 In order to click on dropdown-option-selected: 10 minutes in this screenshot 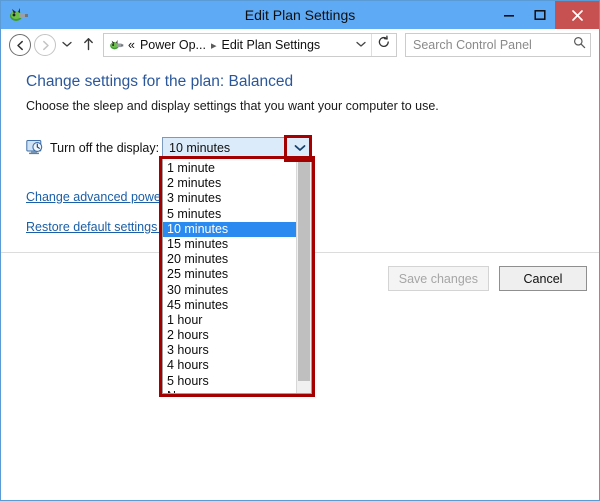, I will do `click(229, 229)`.